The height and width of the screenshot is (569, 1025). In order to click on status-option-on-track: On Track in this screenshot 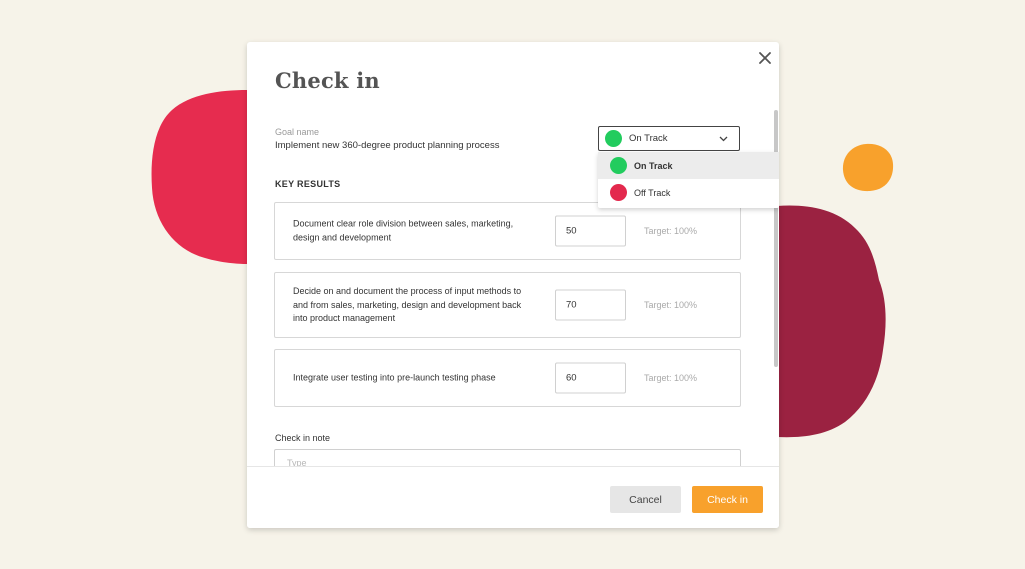, I will do `click(688, 165)`.